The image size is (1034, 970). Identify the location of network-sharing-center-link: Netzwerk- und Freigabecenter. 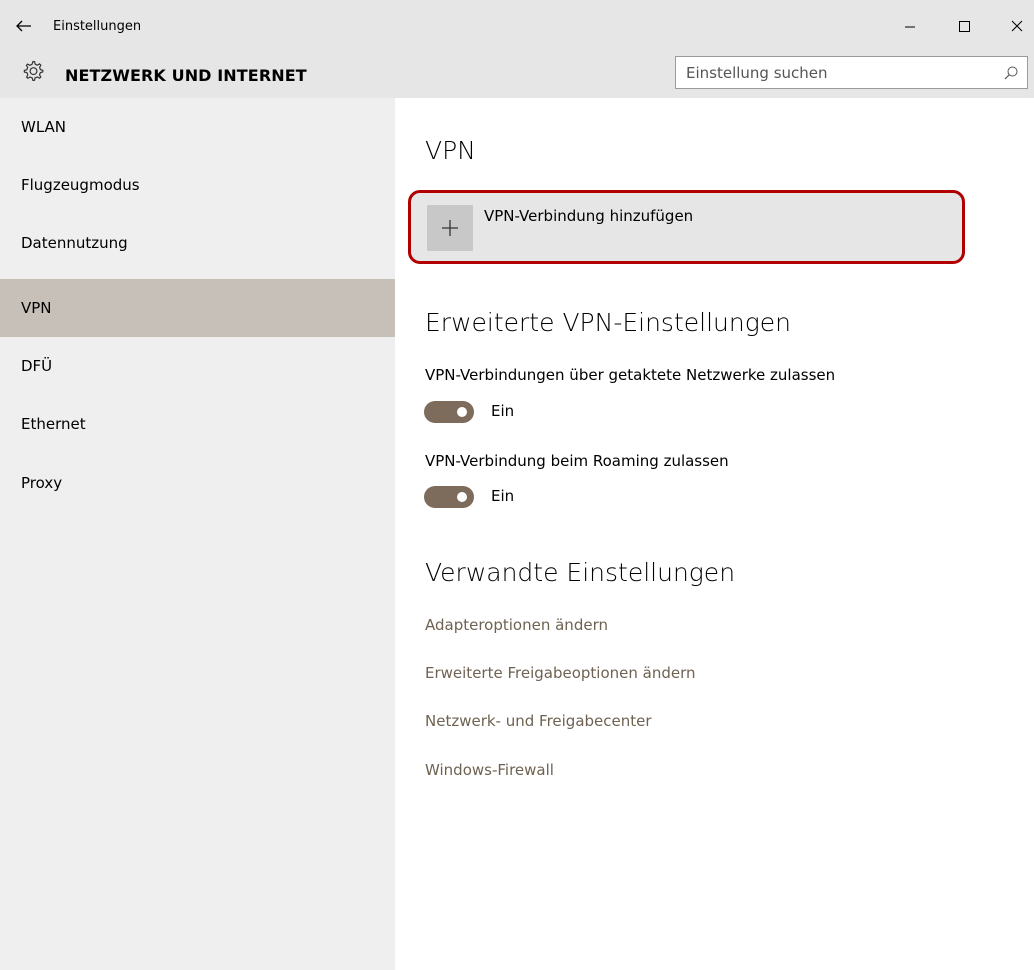
(538, 721).